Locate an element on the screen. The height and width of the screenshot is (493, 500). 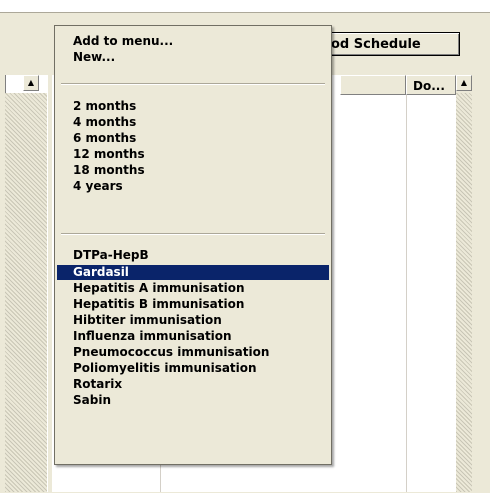
menu-item-poliomyelitis: Poliomyelitis immunisation is located at coordinates (193, 368).